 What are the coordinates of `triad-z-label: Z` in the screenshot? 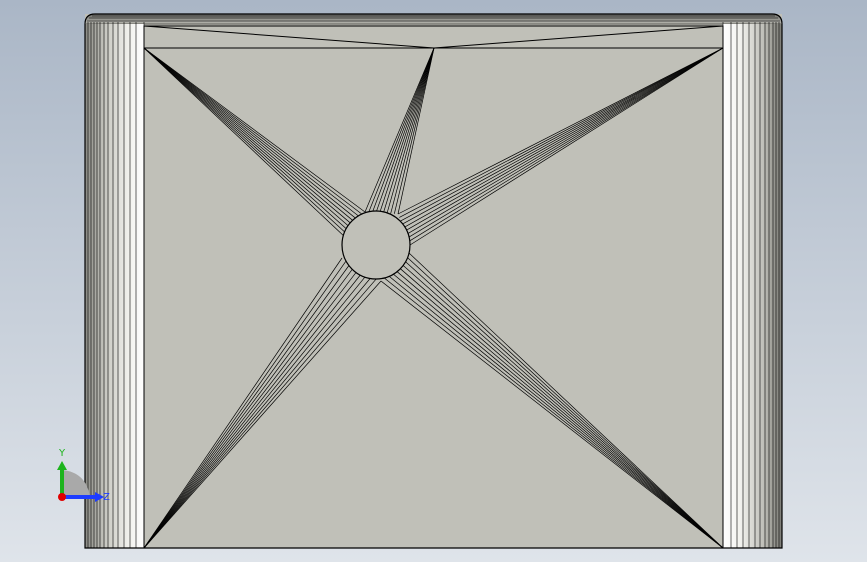 It's located at (106, 497).